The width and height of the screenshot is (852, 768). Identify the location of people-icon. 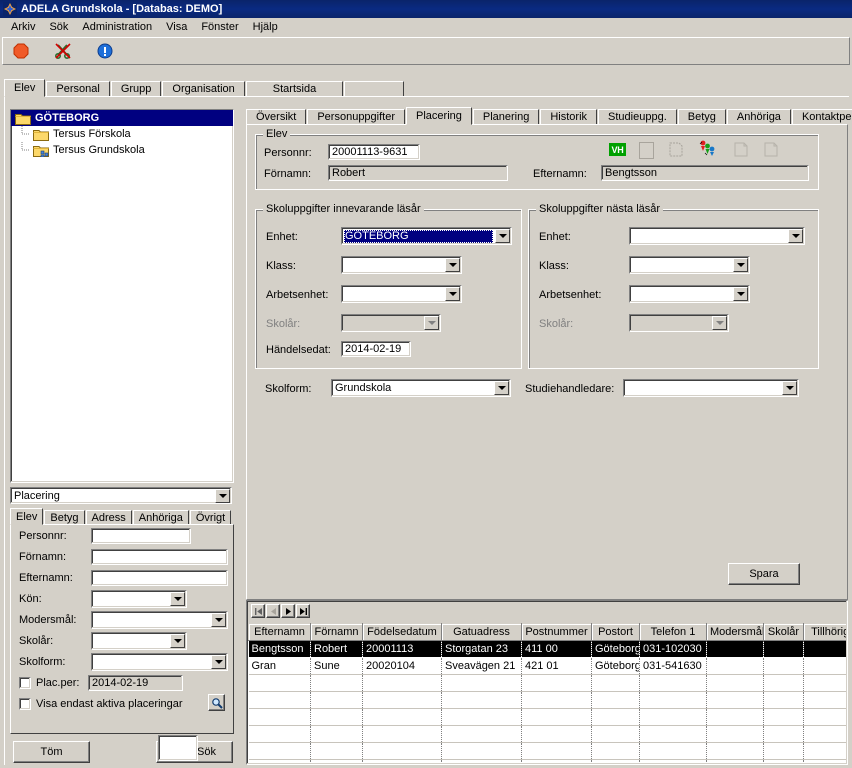
(707, 150).